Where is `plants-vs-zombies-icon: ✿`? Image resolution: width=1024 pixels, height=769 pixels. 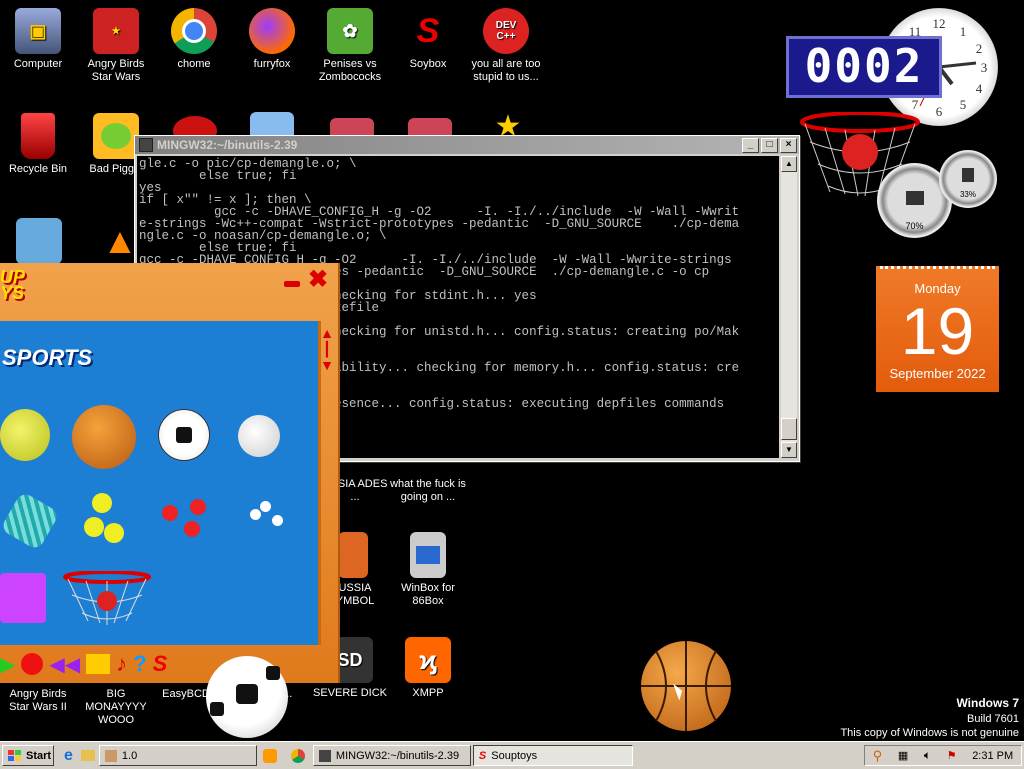 plants-vs-zombies-icon: ✿ is located at coordinates (350, 31).